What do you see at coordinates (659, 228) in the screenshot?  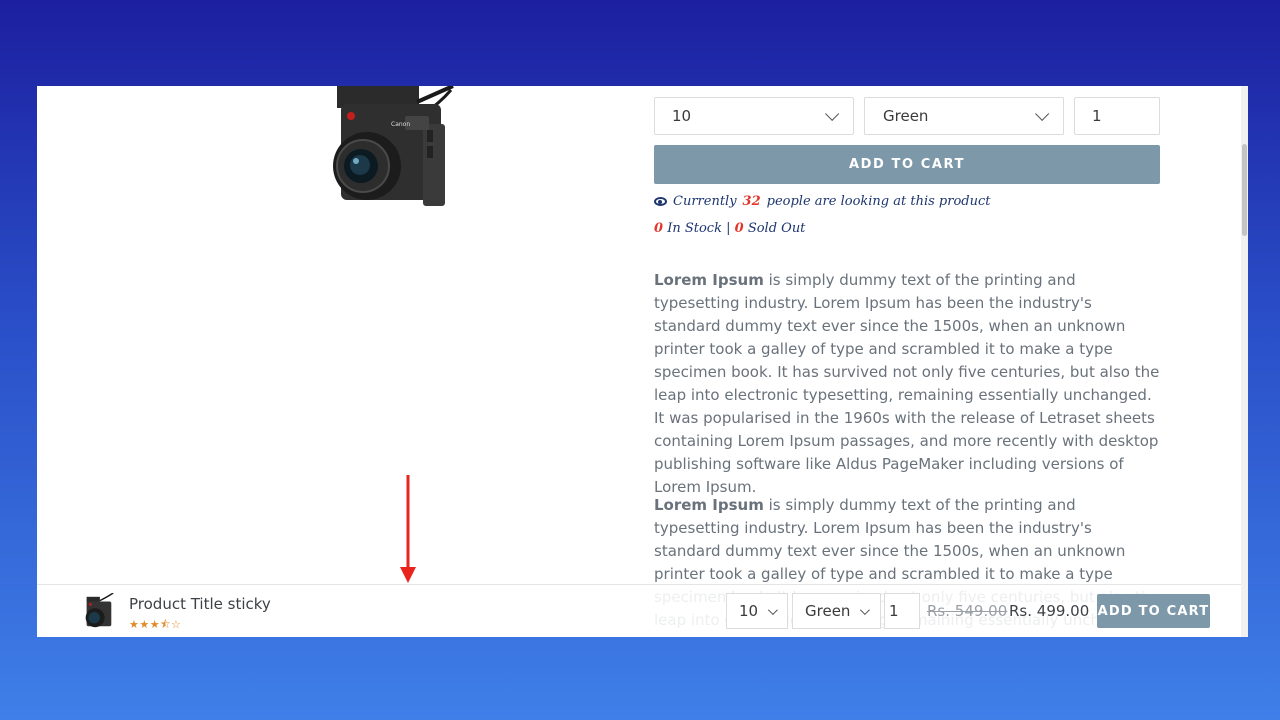 I see `in-stock-count: 0` at bounding box center [659, 228].